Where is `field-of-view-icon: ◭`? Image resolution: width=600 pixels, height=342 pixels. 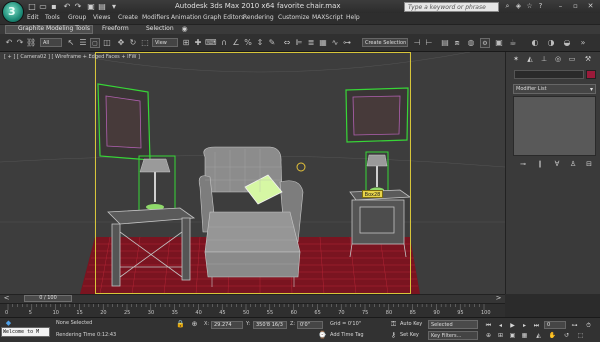 field-of-view-icon: ◭ is located at coordinates (538, 336).